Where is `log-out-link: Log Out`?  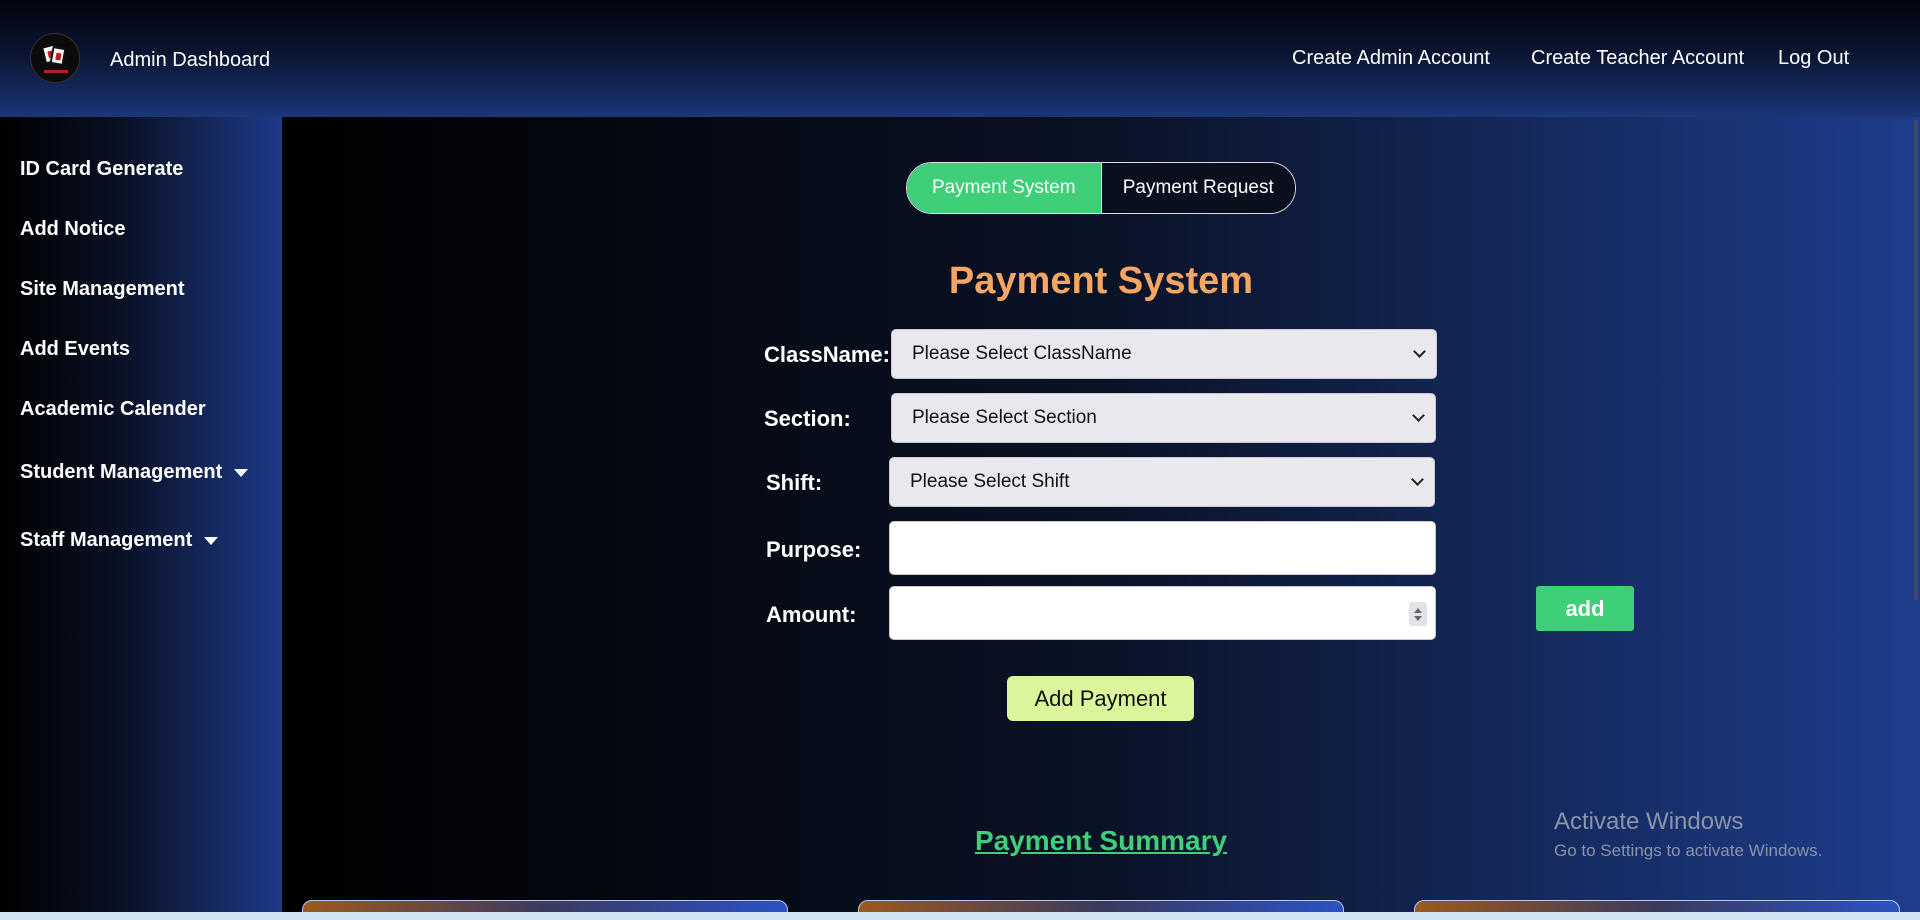 log-out-link: Log Out is located at coordinates (1813, 58).